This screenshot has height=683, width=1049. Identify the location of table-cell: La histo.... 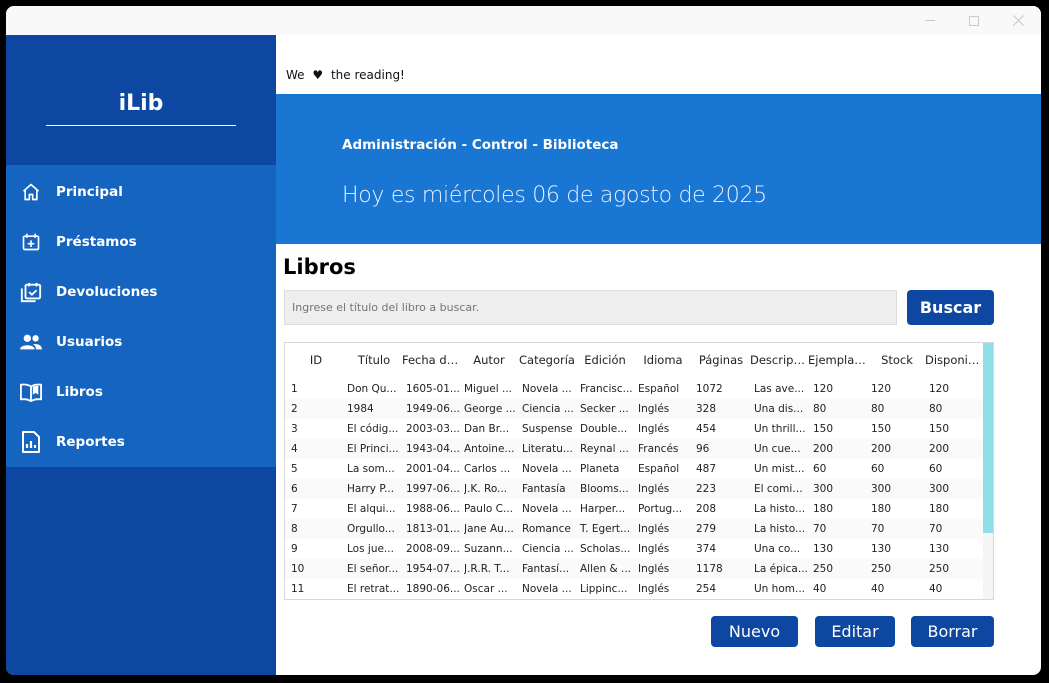
(780, 529).